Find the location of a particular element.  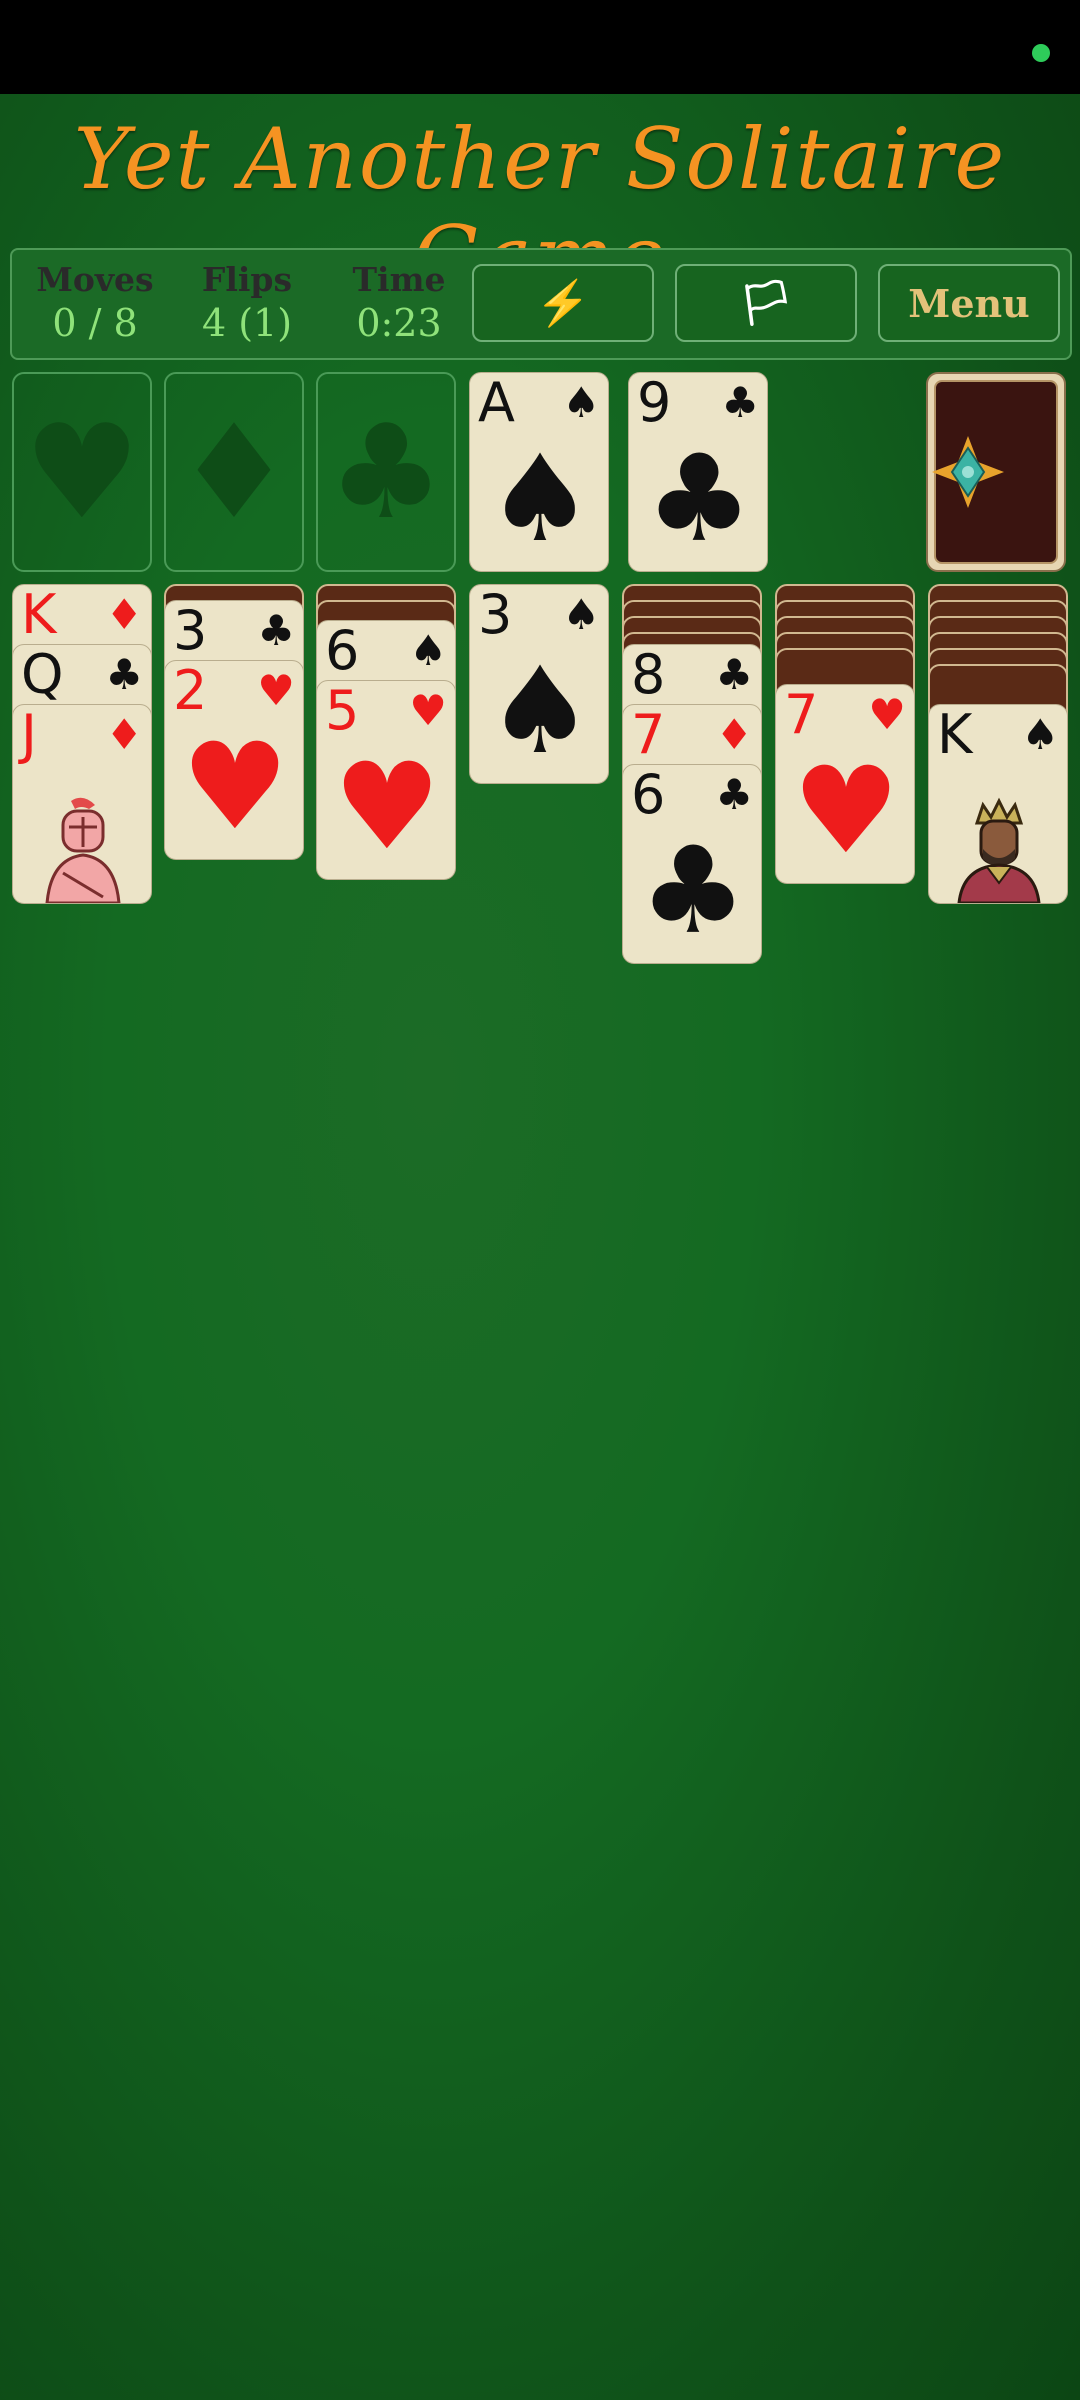

card-rank: 2 is located at coordinates (190, 691).